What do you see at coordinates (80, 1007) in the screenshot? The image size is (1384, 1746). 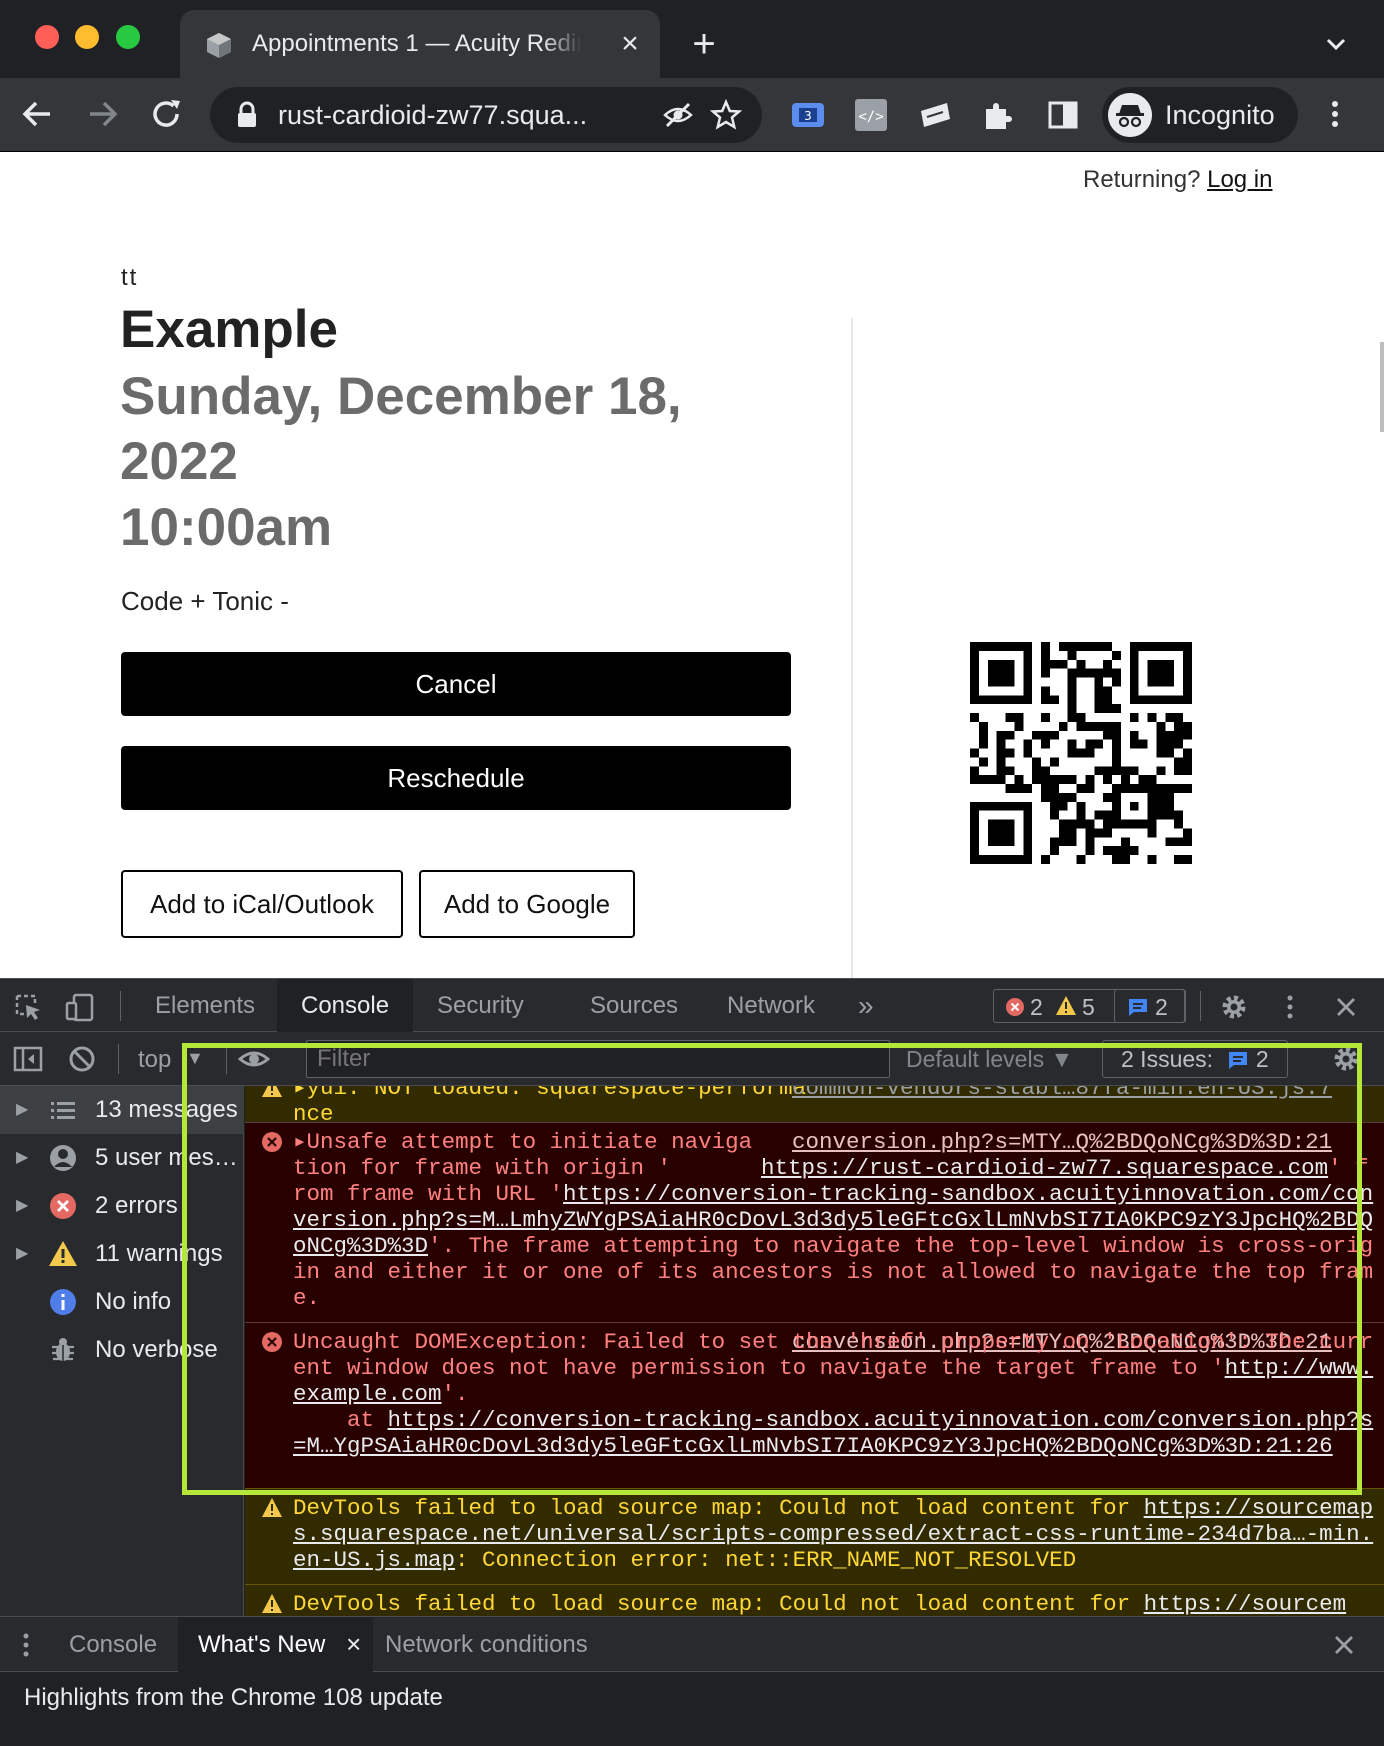 I see `device-toolbar-icon` at bounding box center [80, 1007].